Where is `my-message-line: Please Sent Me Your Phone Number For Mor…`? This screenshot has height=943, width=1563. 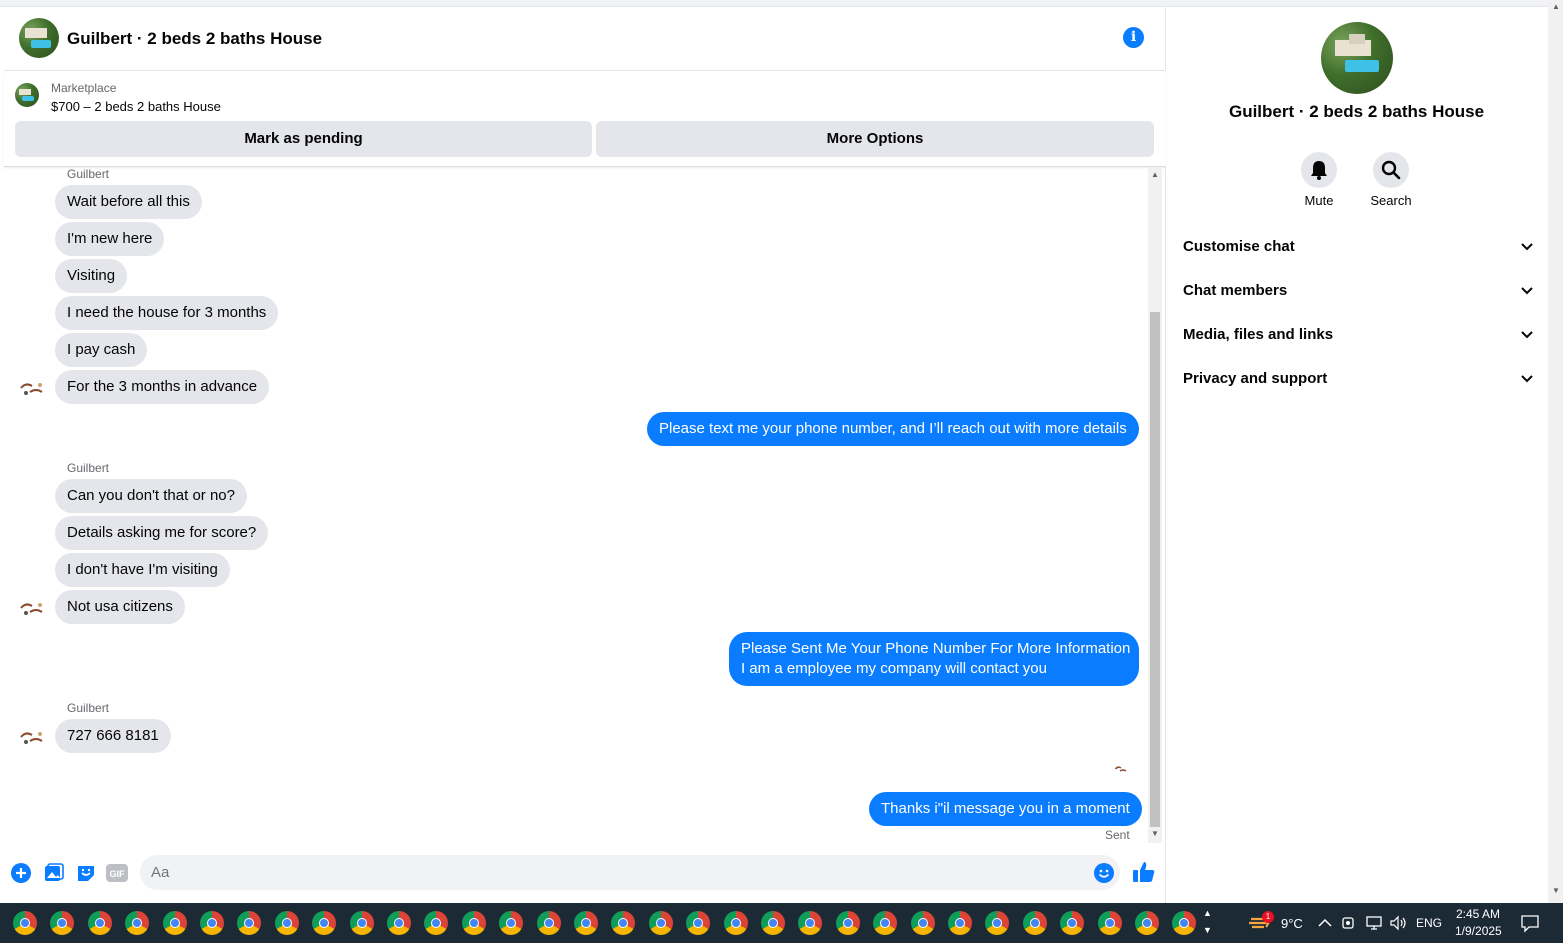
my-message-line: Please Sent Me Your Phone Number For Mor… is located at coordinates (936, 648).